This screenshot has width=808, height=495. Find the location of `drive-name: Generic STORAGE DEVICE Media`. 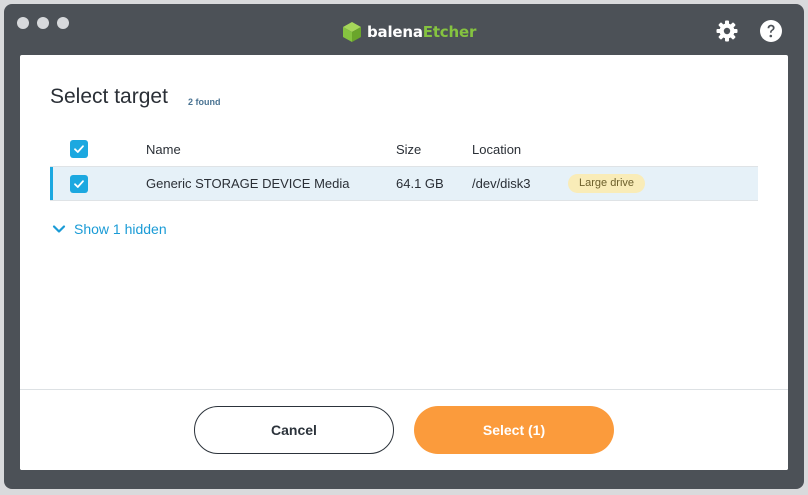

drive-name: Generic STORAGE DEVICE Media is located at coordinates (248, 183).